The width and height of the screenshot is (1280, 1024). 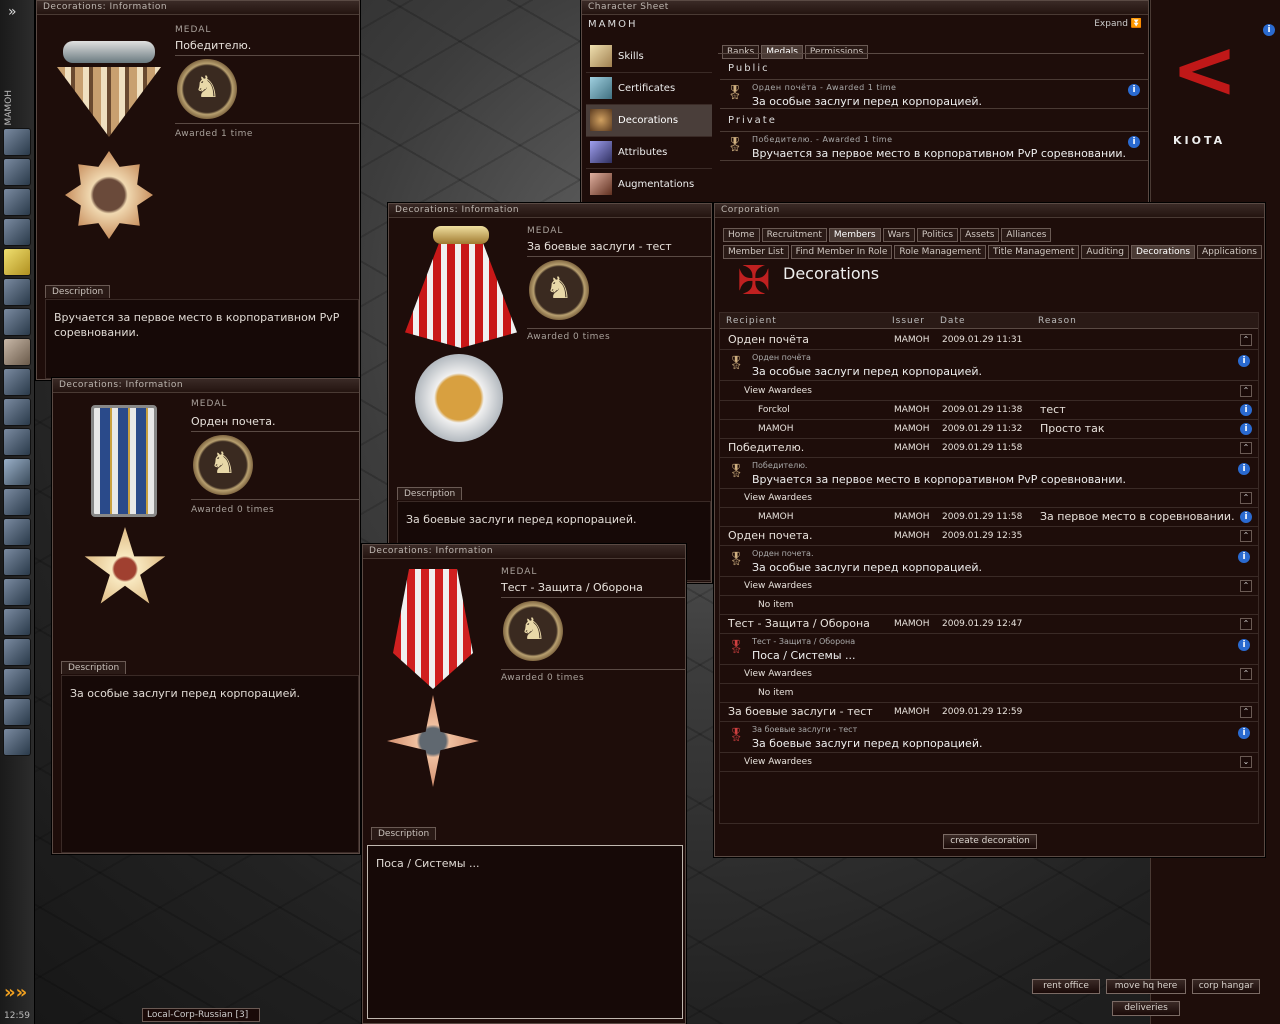 What do you see at coordinates (17, 742) in the screenshot?
I see `drones-icon` at bounding box center [17, 742].